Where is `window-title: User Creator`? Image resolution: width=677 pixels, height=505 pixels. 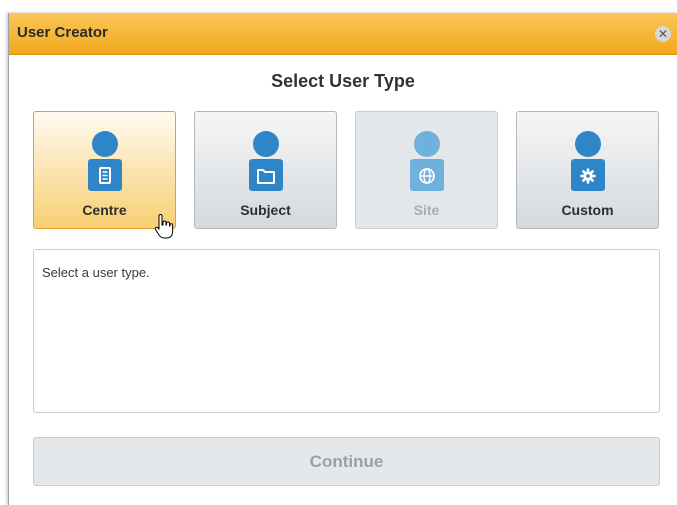
window-title: User Creator is located at coordinates (62, 32).